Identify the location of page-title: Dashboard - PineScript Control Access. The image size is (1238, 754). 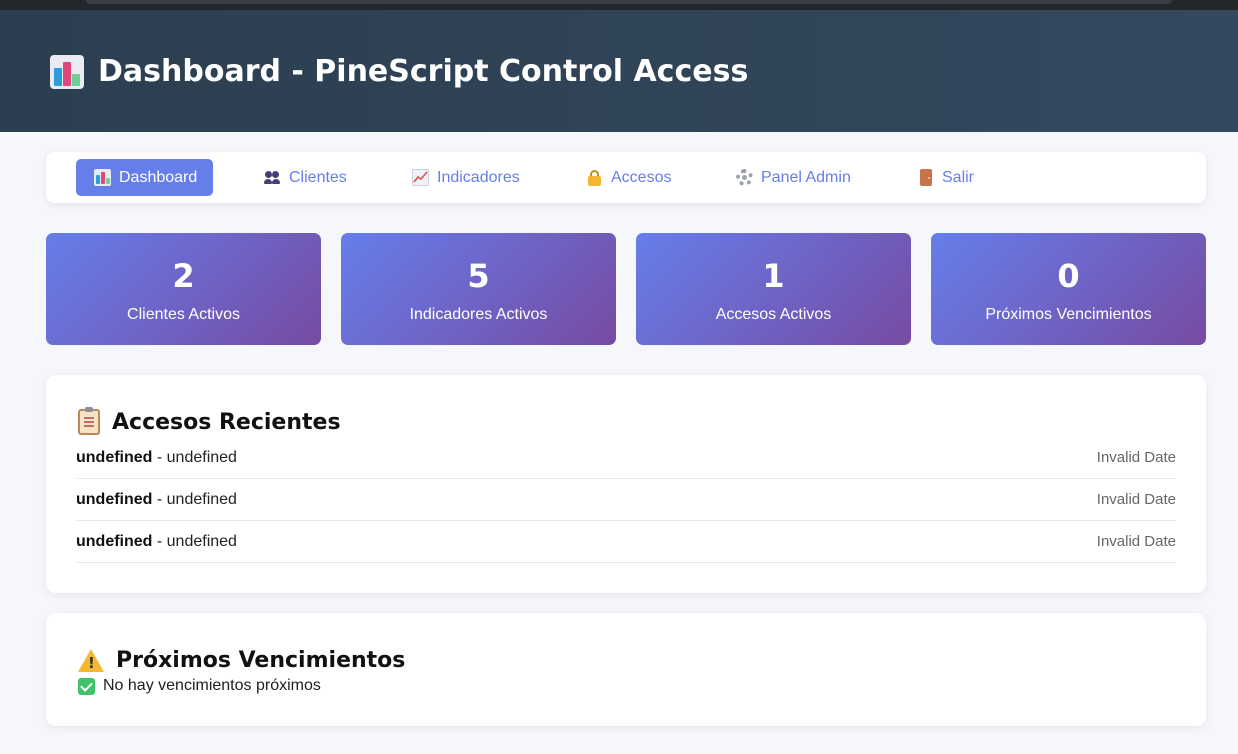
(399, 71).